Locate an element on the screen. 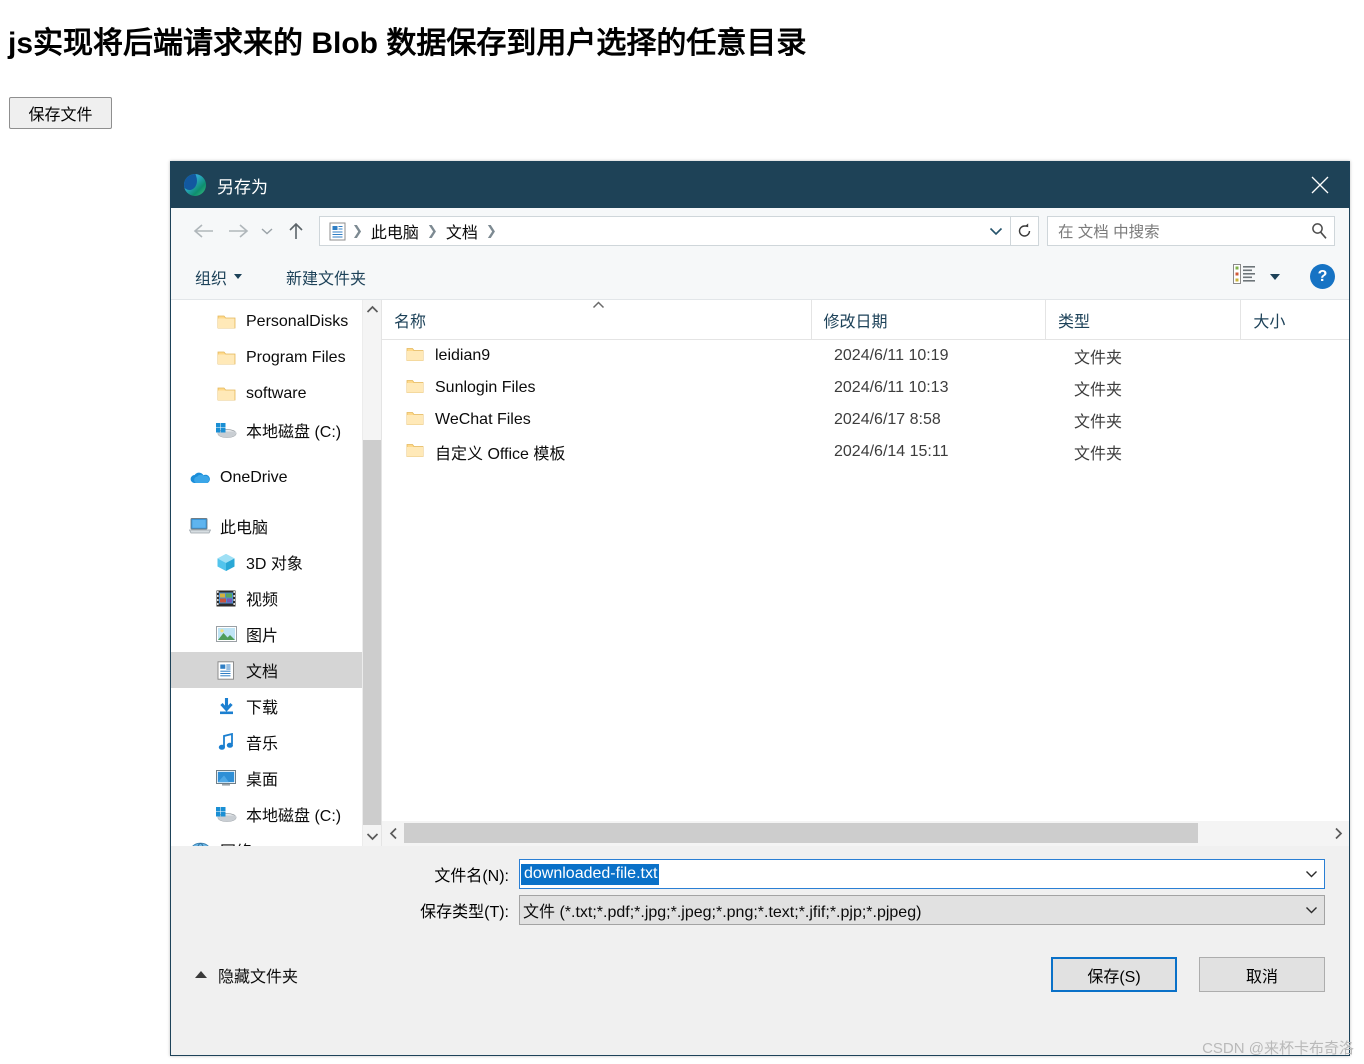 The image size is (1364, 1064). back-arrow-icon is located at coordinates (204, 231).